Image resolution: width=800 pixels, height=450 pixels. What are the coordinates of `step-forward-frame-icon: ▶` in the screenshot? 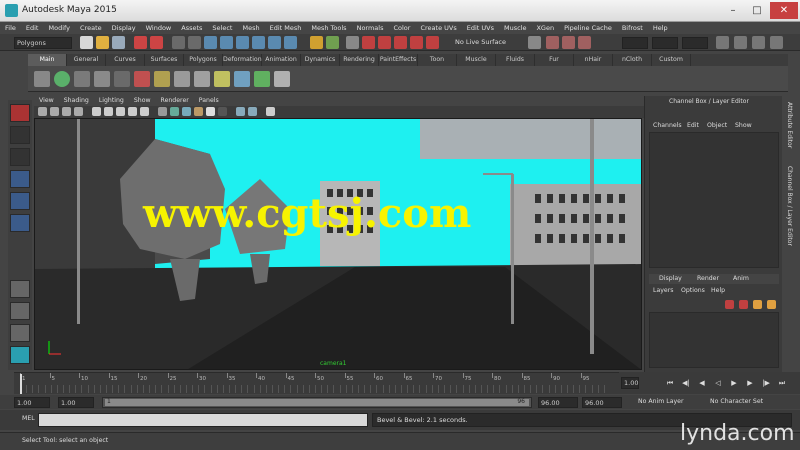 It's located at (750, 383).